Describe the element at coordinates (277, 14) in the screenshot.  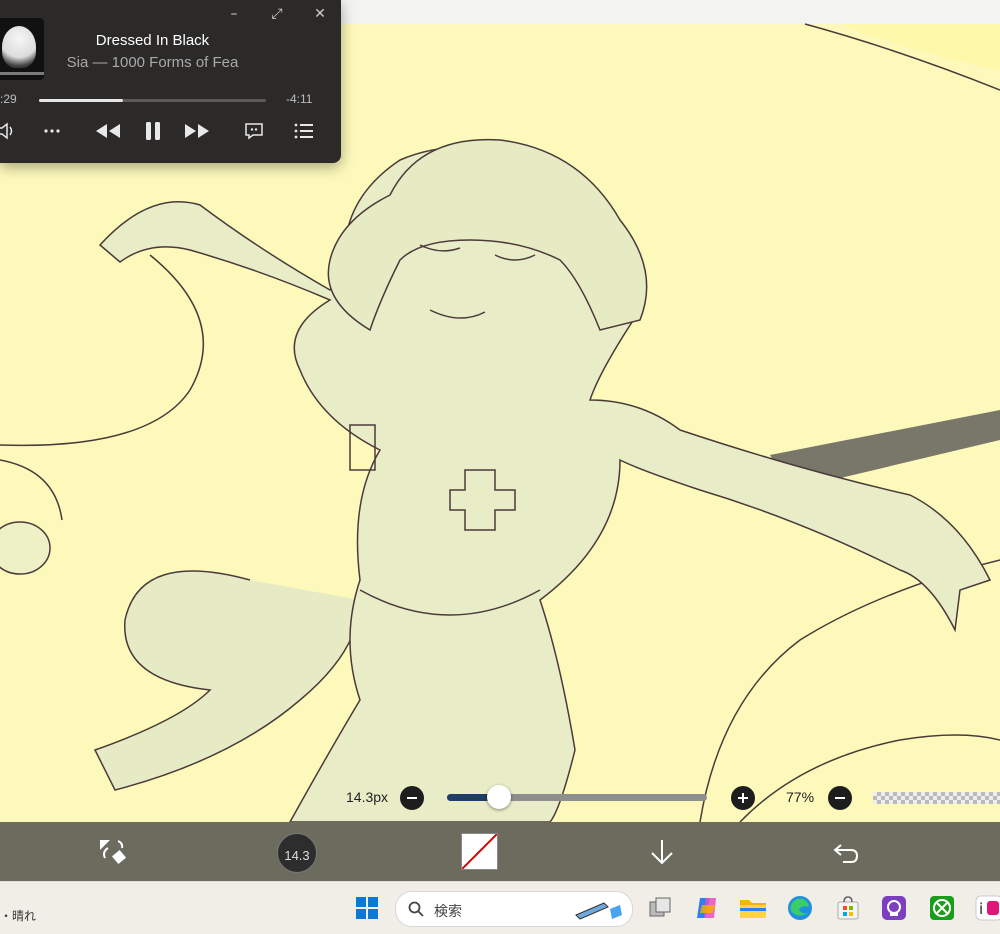
I see `expand-button: ⤢` at that location.